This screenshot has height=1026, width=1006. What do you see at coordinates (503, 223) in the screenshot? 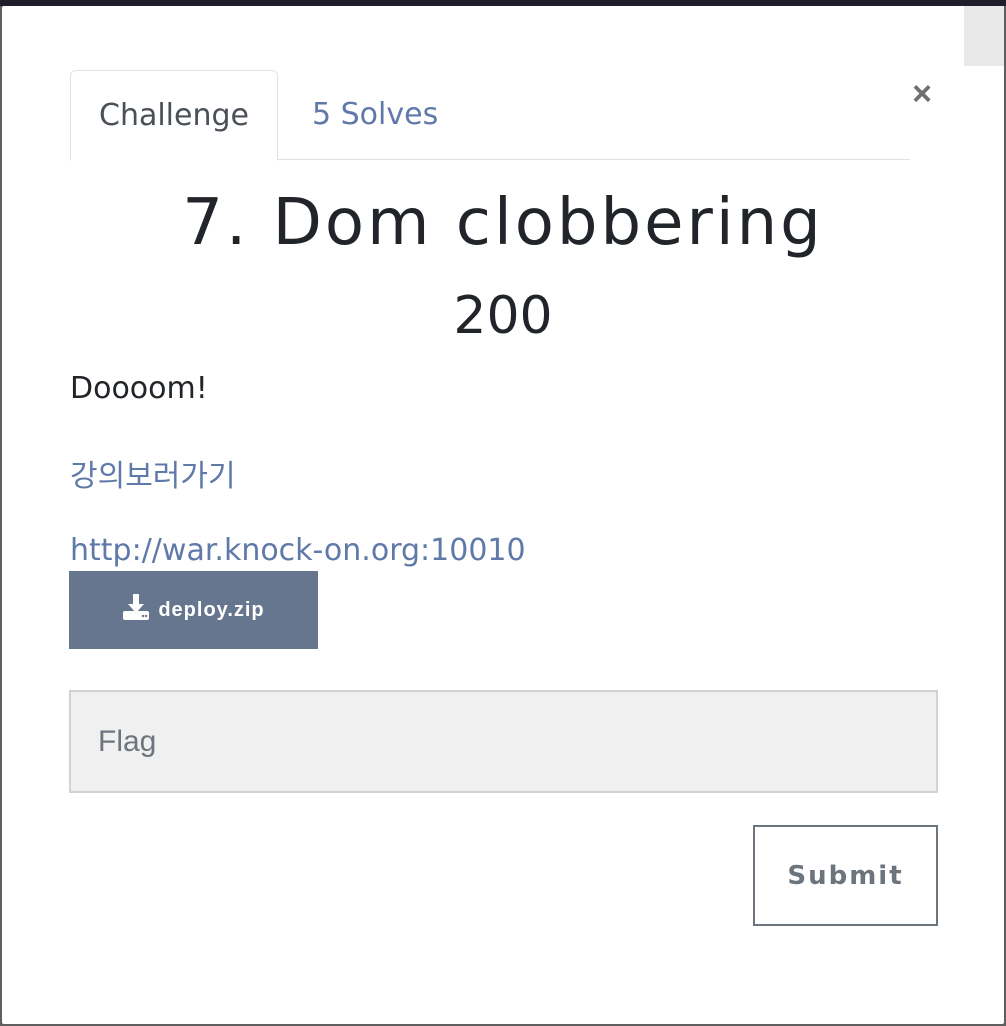
I see `challenge-title: 7. Dom clobbering` at bounding box center [503, 223].